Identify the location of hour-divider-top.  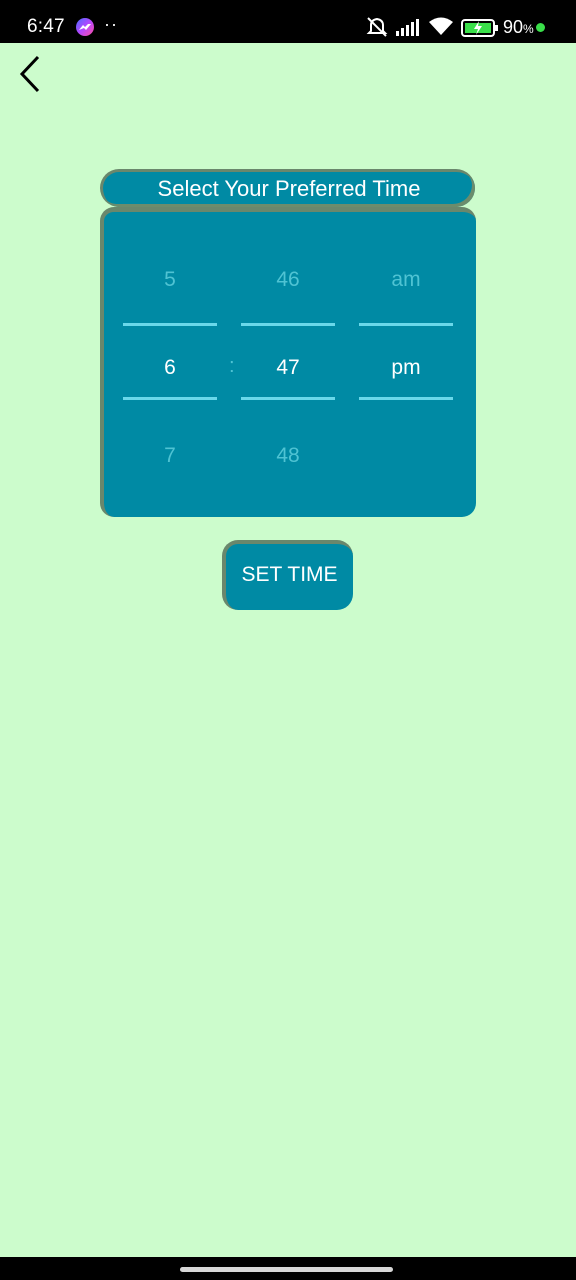
(170, 324).